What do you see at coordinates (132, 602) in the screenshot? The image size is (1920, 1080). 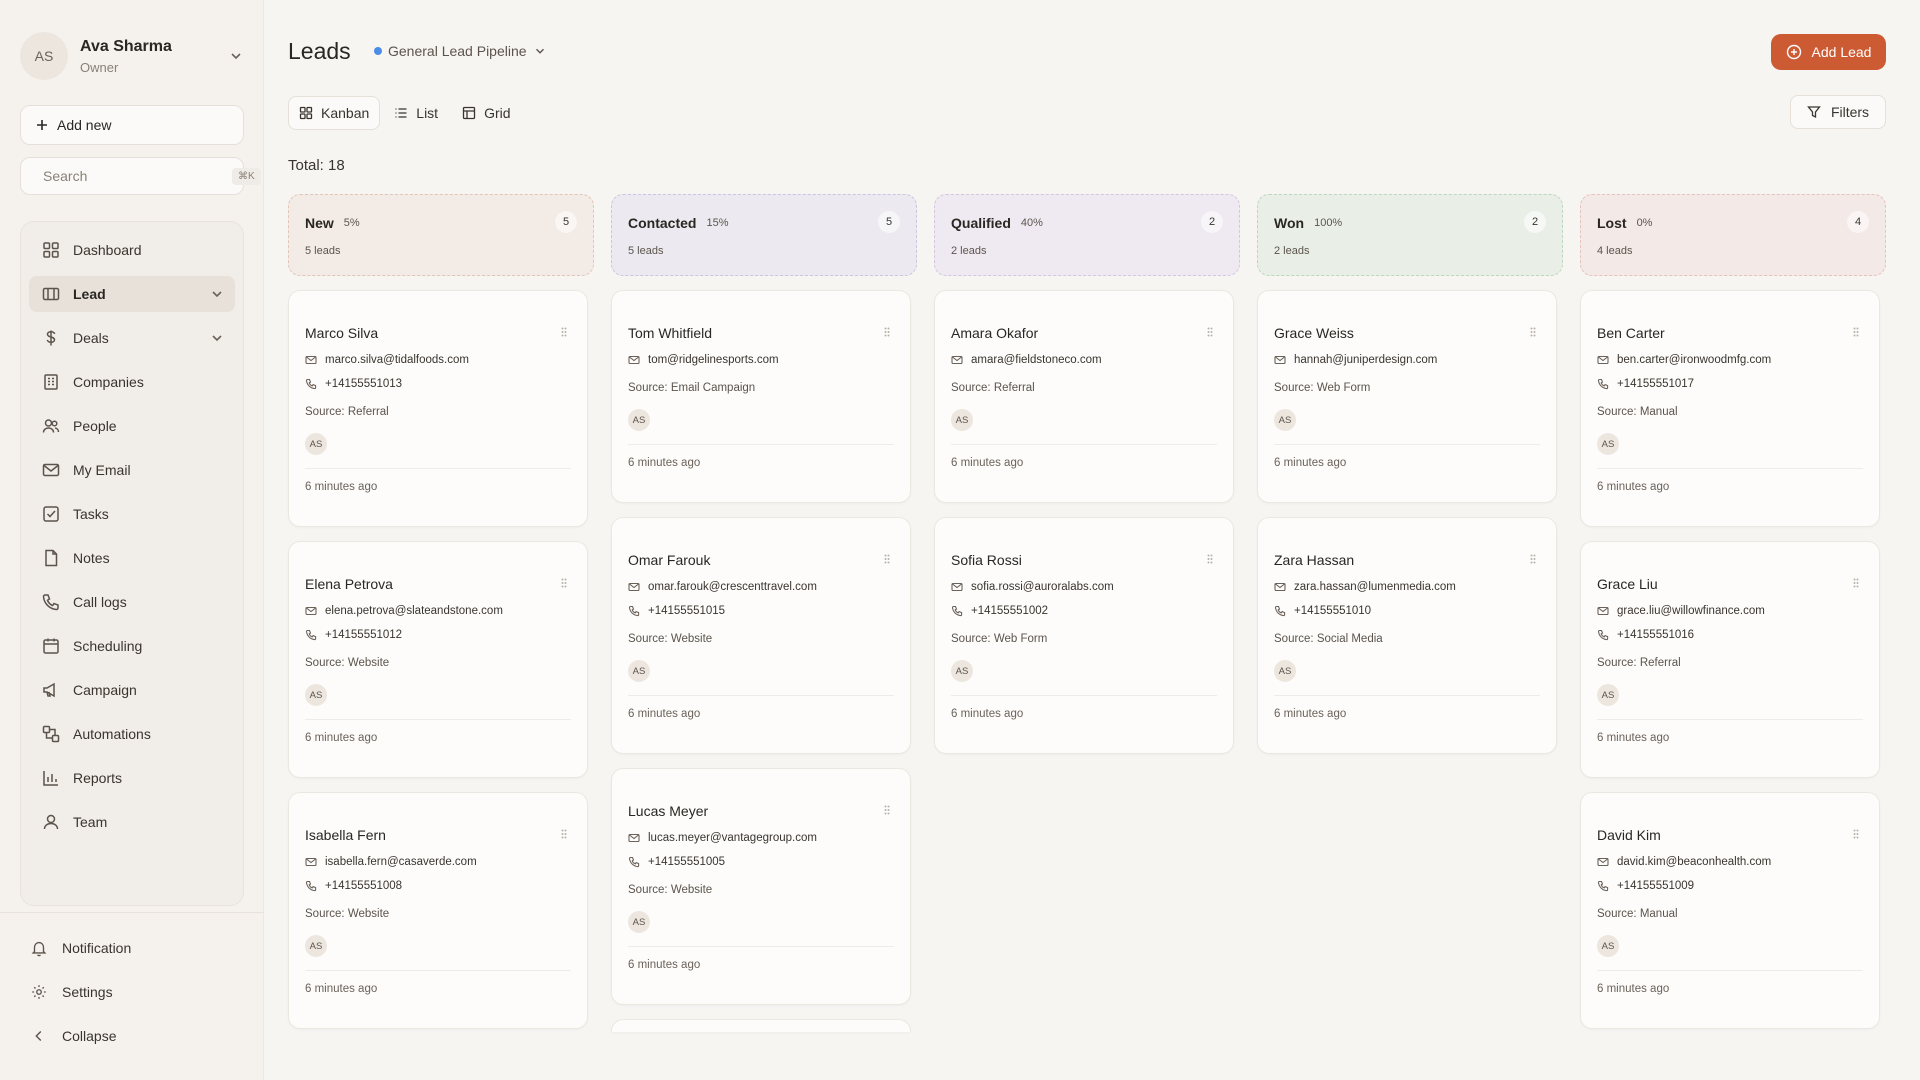 I see `sidebar-item-call-logs: Call logs` at bounding box center [132, 602].